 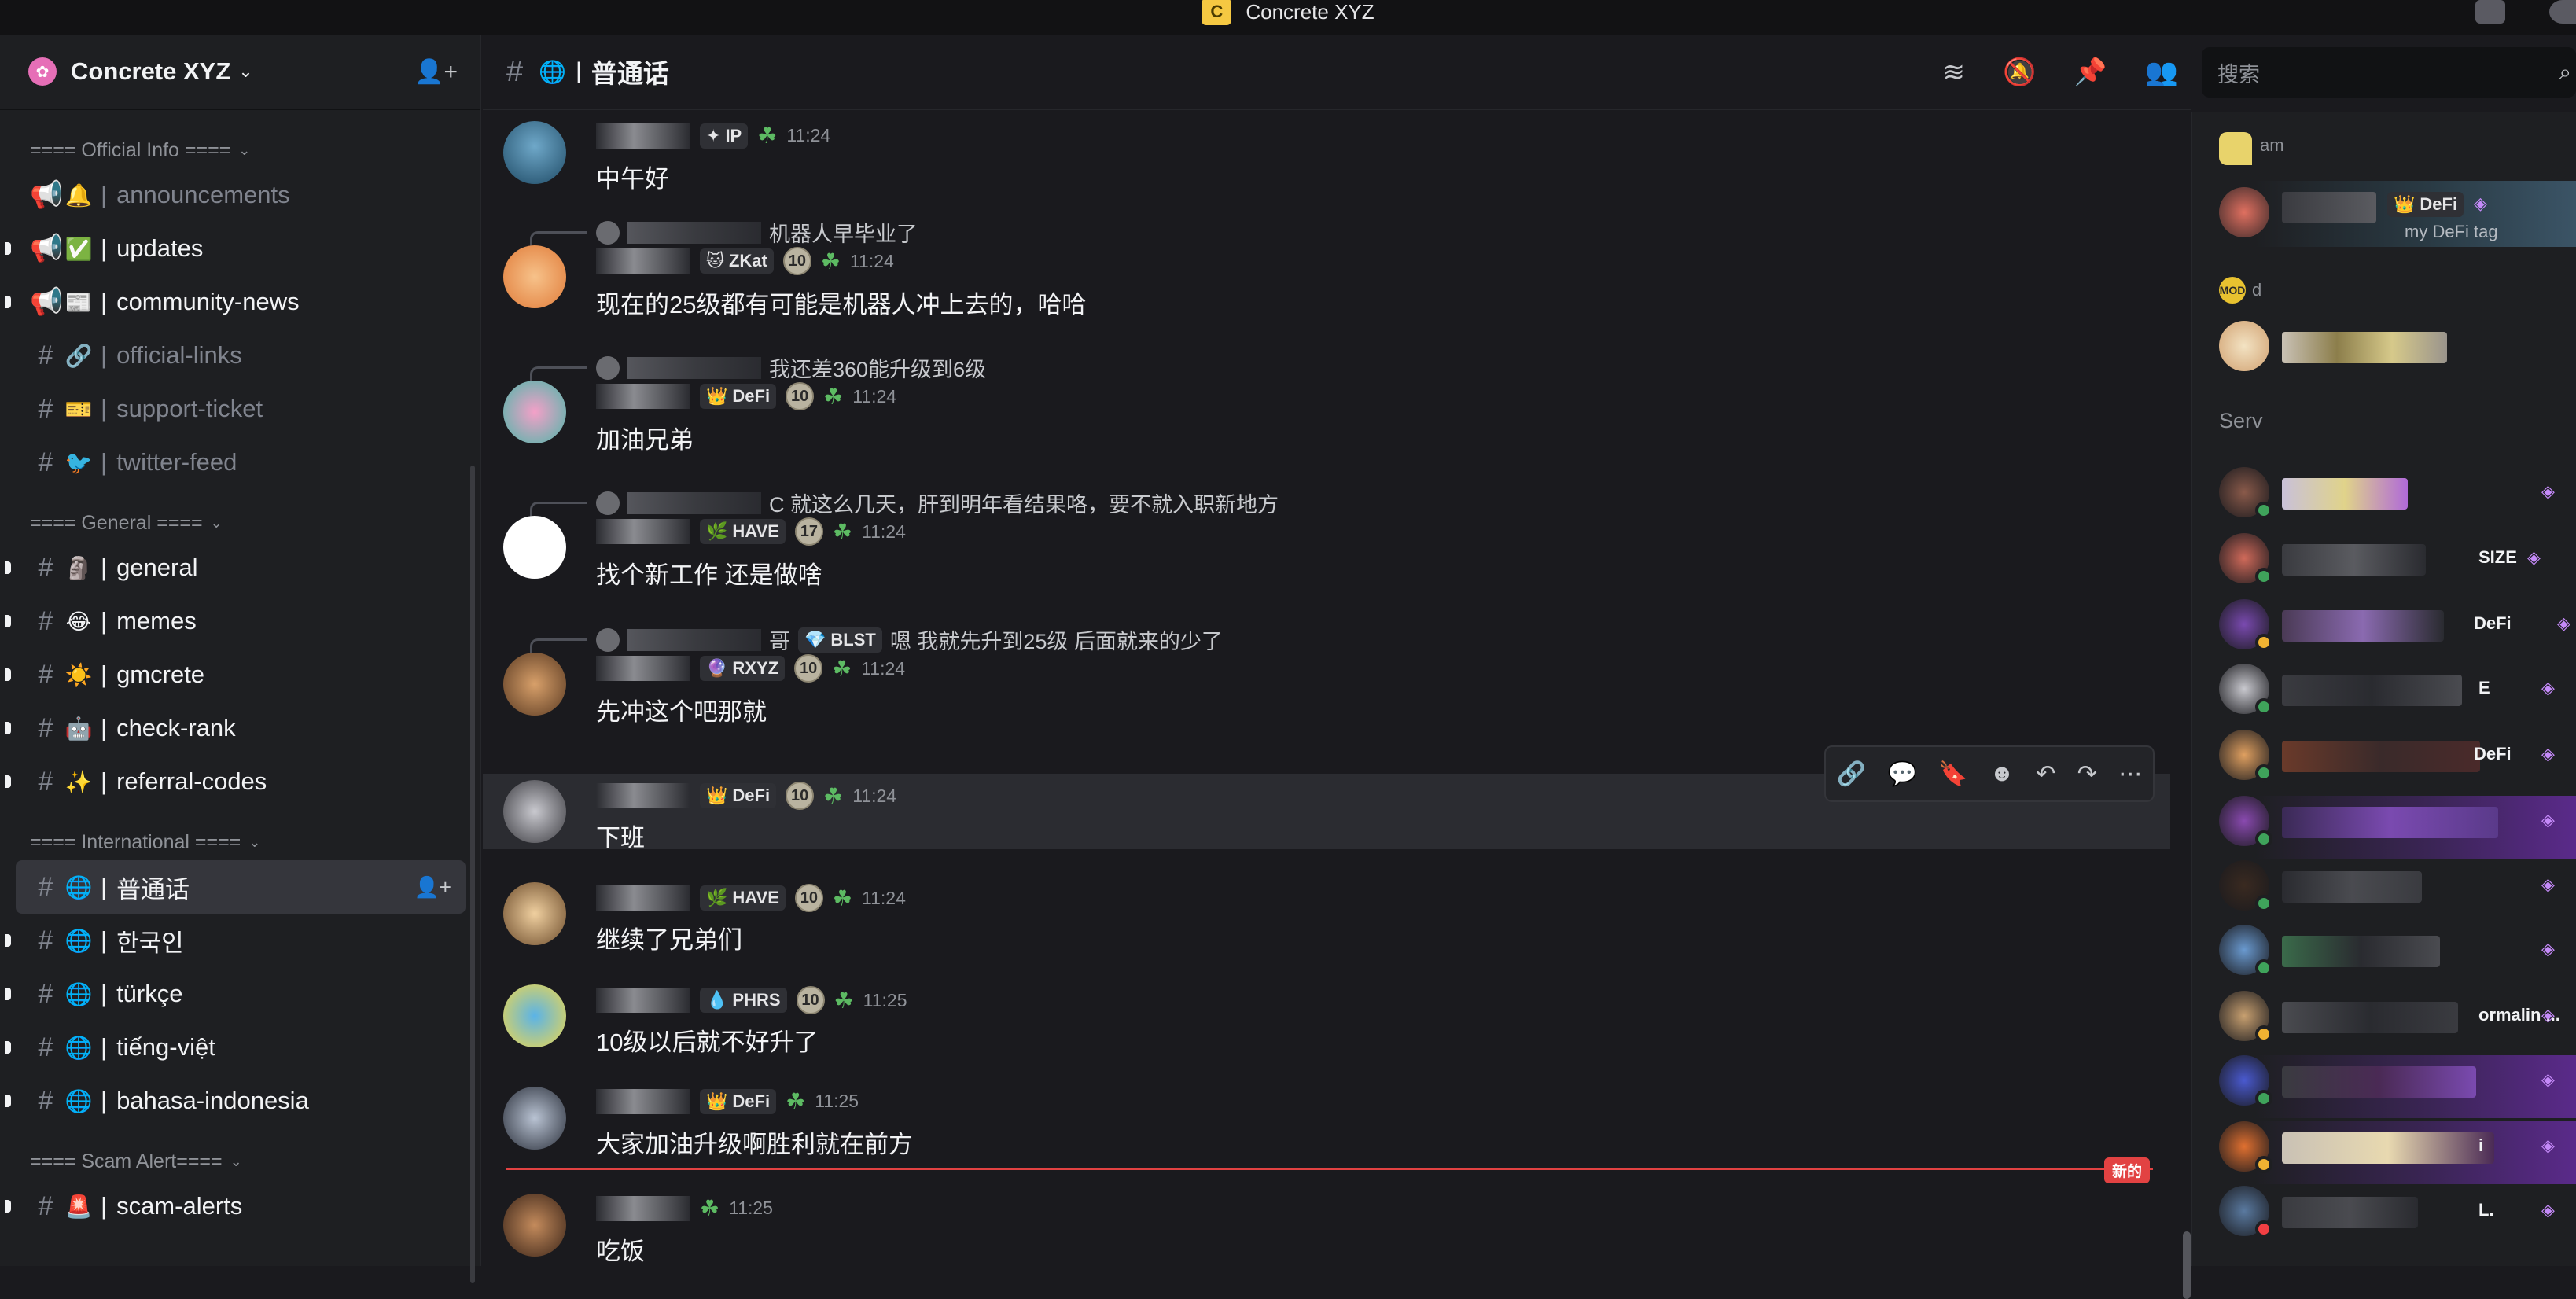 I want to click on channel-emoji: 😂, so click(x=78, y=621).